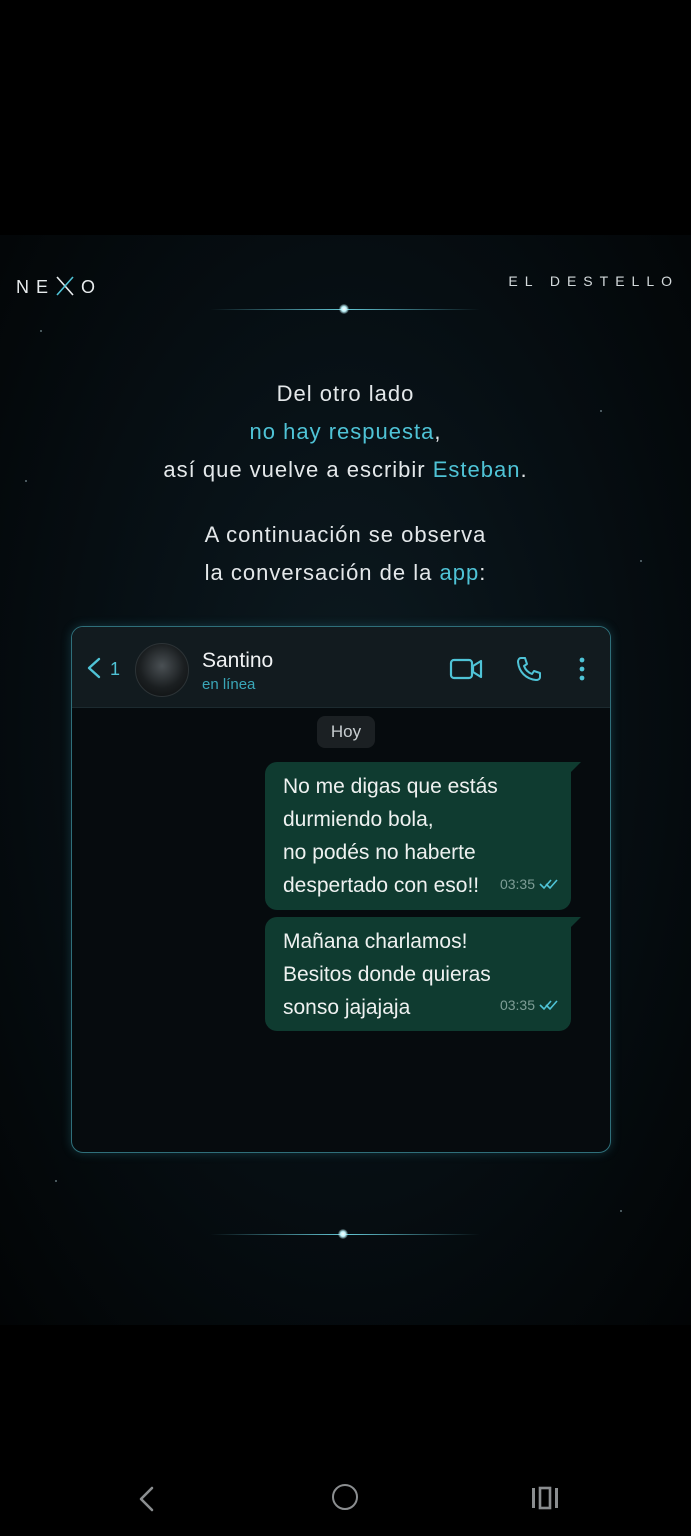  I want to click on unread-count: 1, so click(115, 669).